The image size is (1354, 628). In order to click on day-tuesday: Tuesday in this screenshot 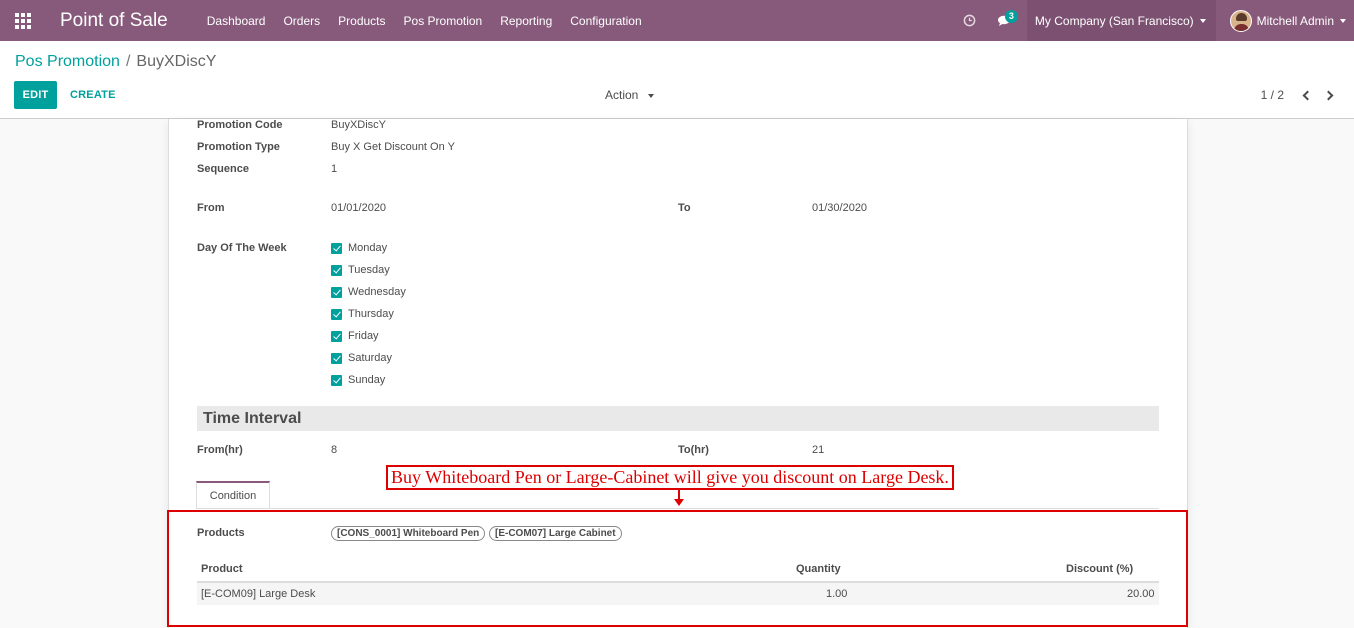, I will do `click(360, 270)`.